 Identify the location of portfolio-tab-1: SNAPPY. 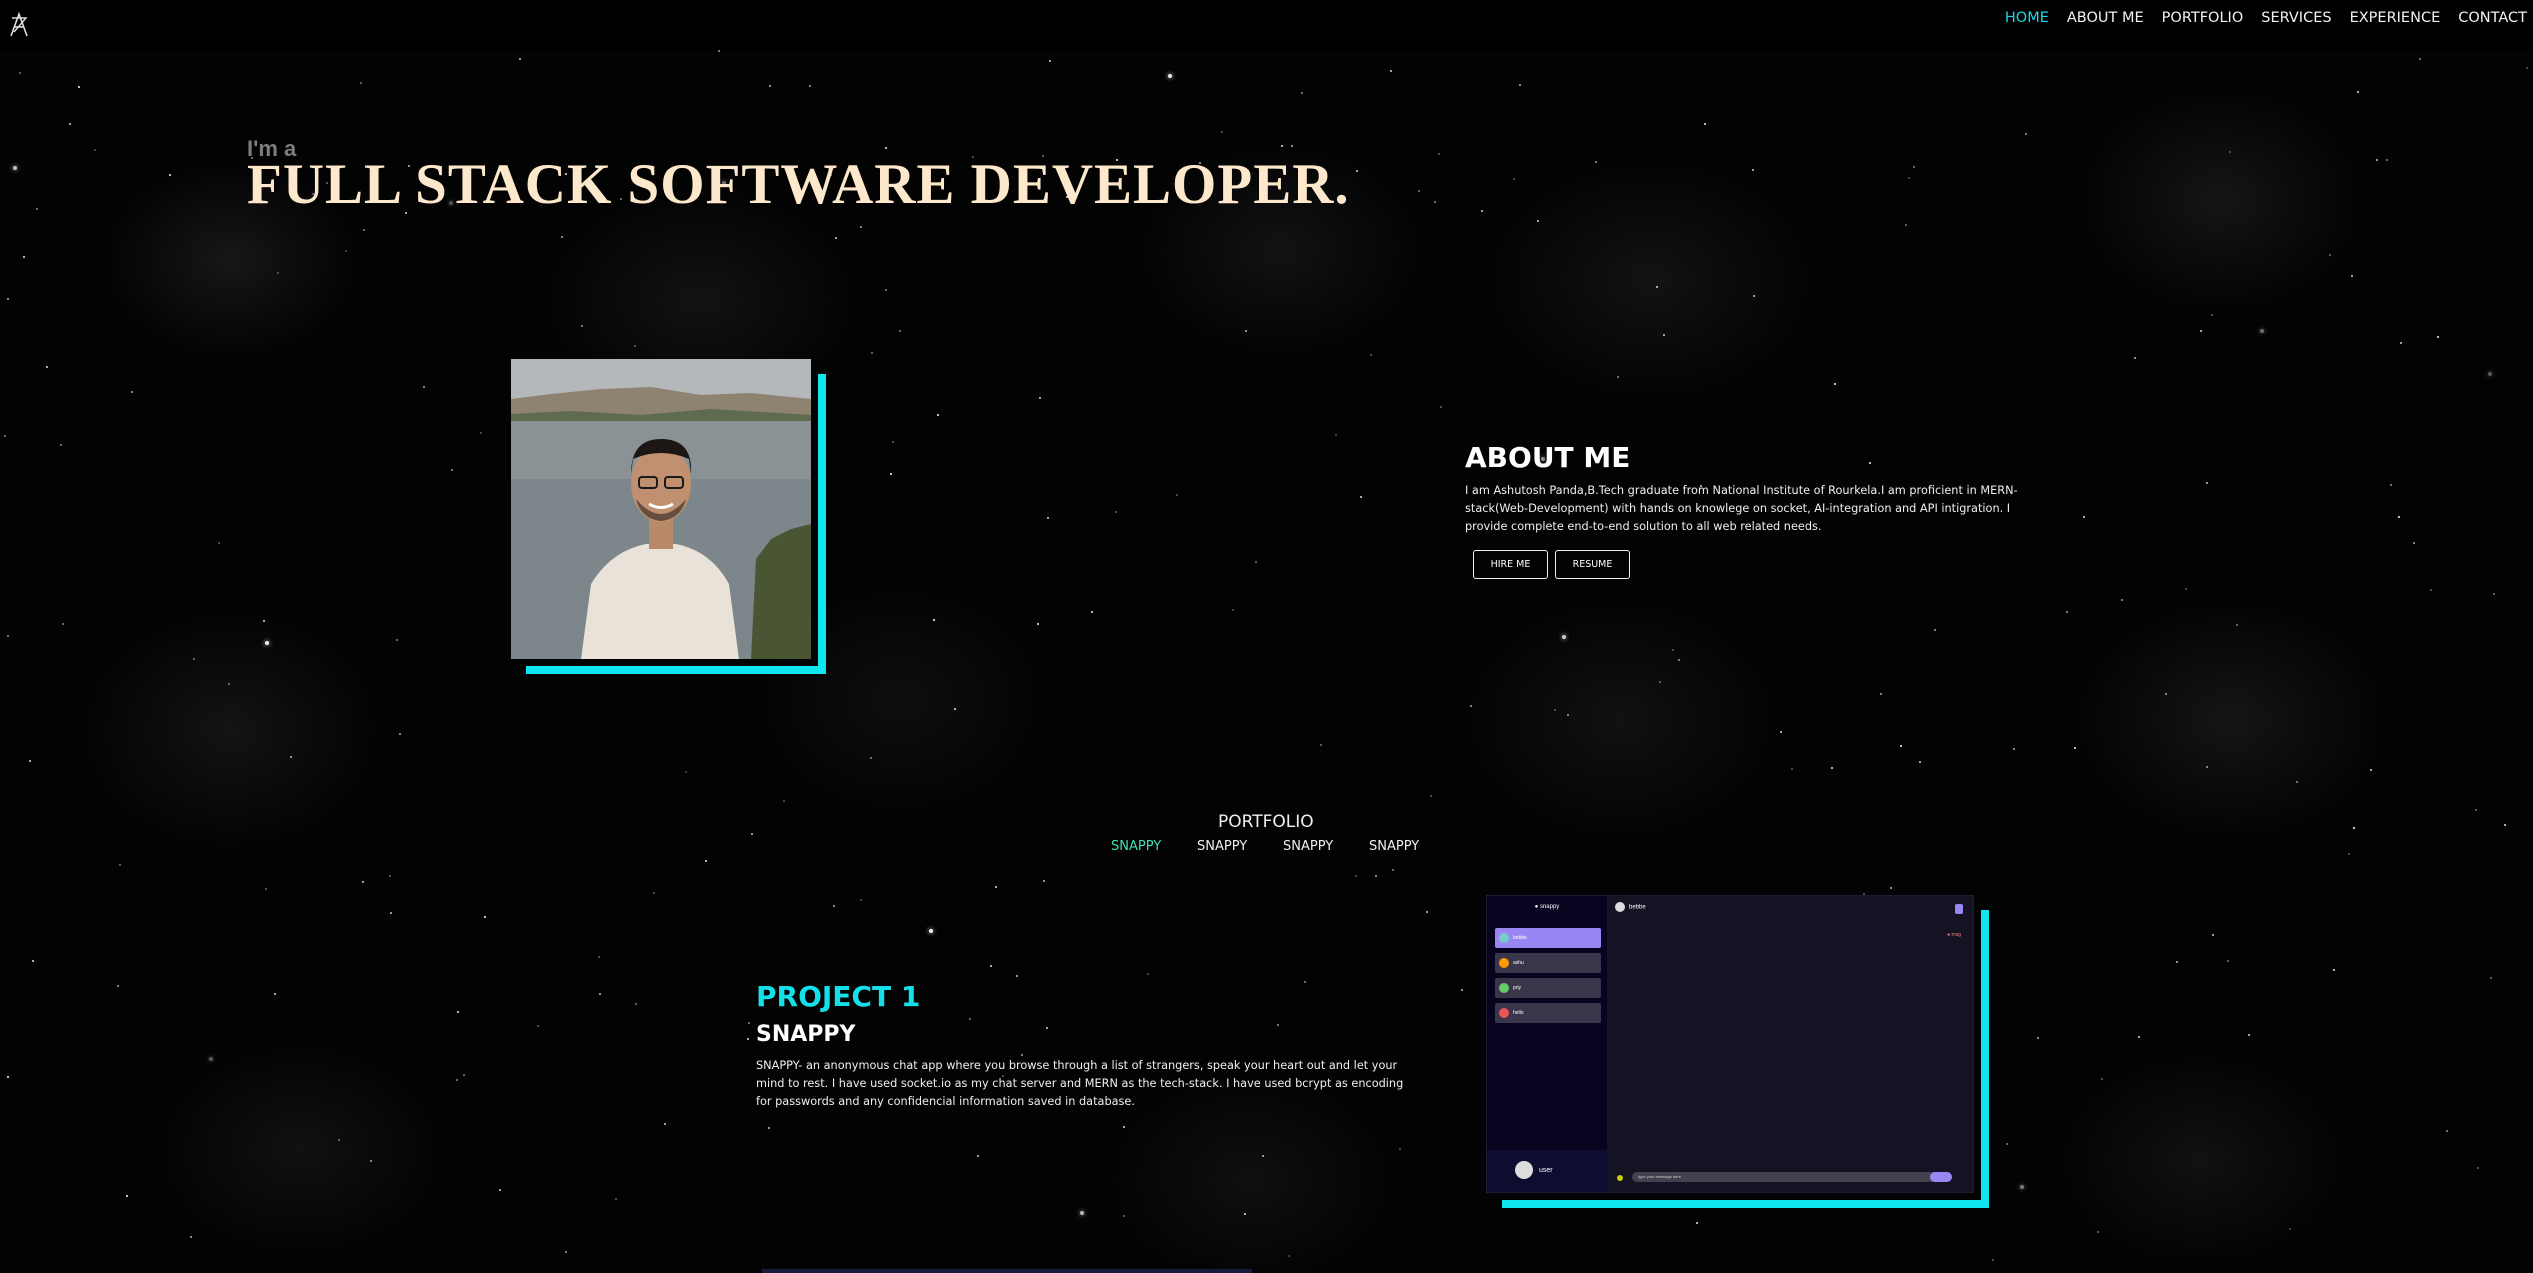
(1136, 846).